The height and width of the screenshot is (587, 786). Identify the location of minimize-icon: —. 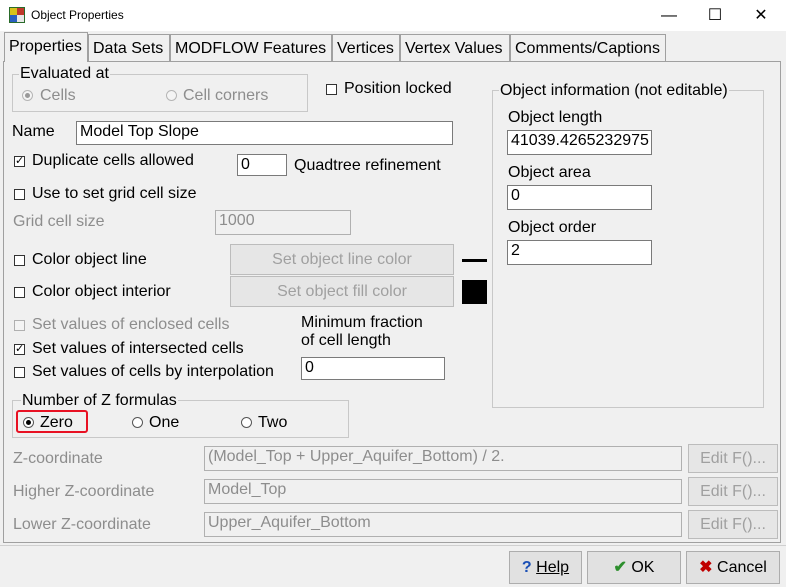
(669, 15).